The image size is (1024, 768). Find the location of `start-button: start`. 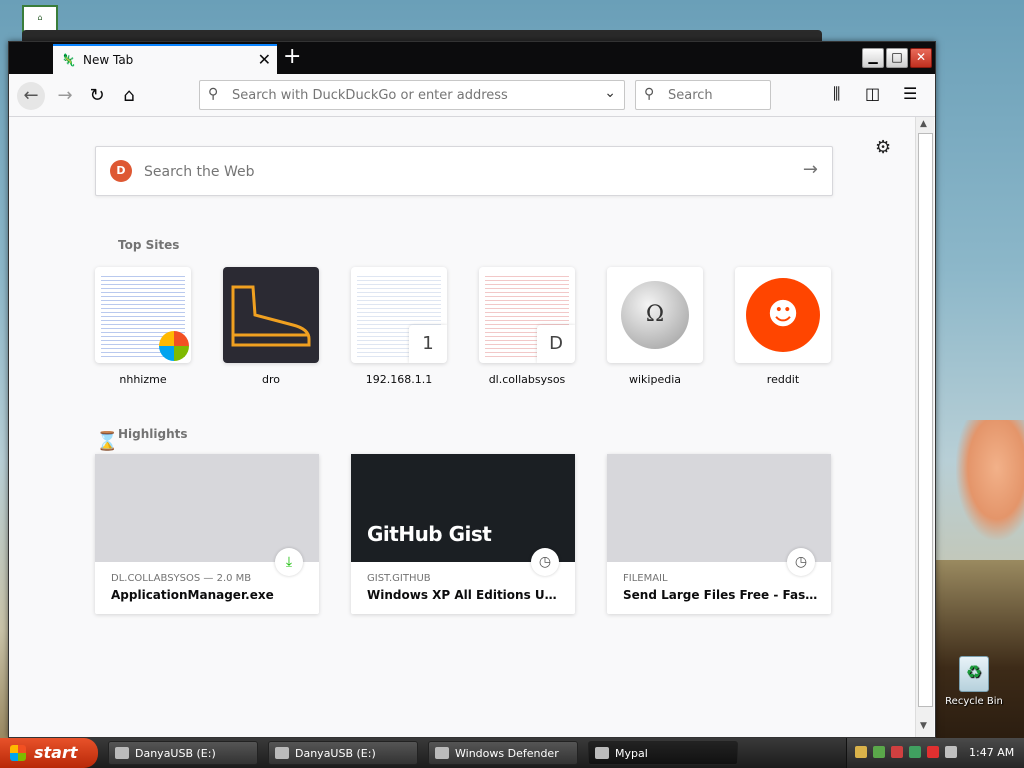

start-button: start is located at coordinates (49, 753).